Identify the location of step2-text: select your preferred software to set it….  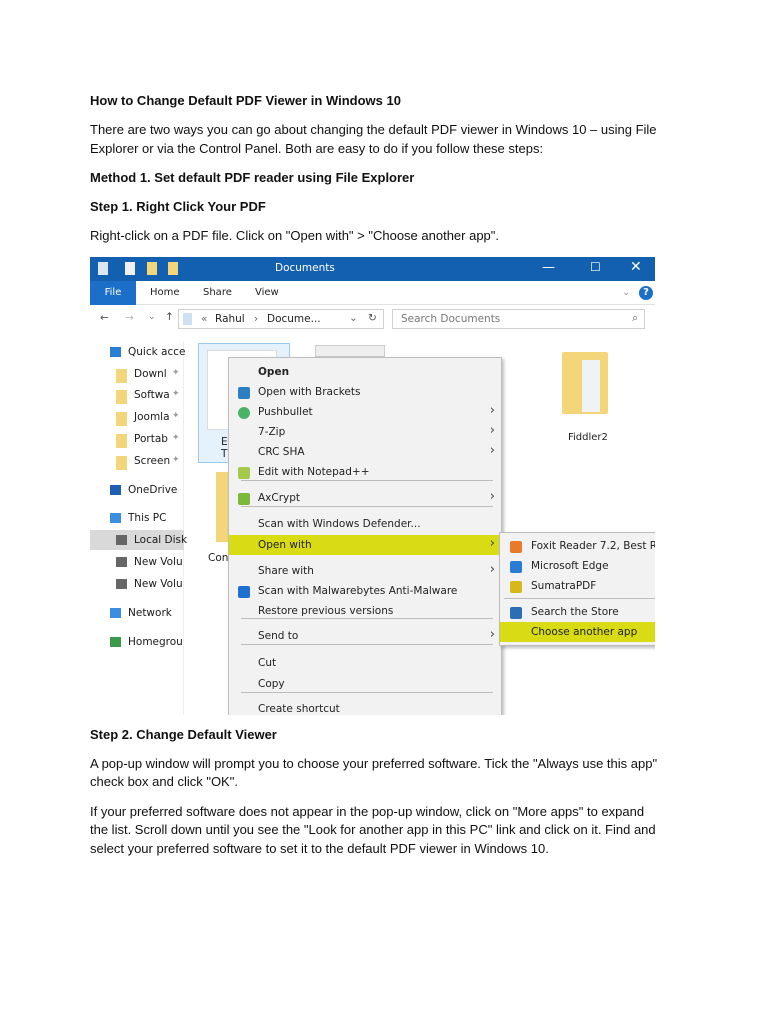
(319, 848).